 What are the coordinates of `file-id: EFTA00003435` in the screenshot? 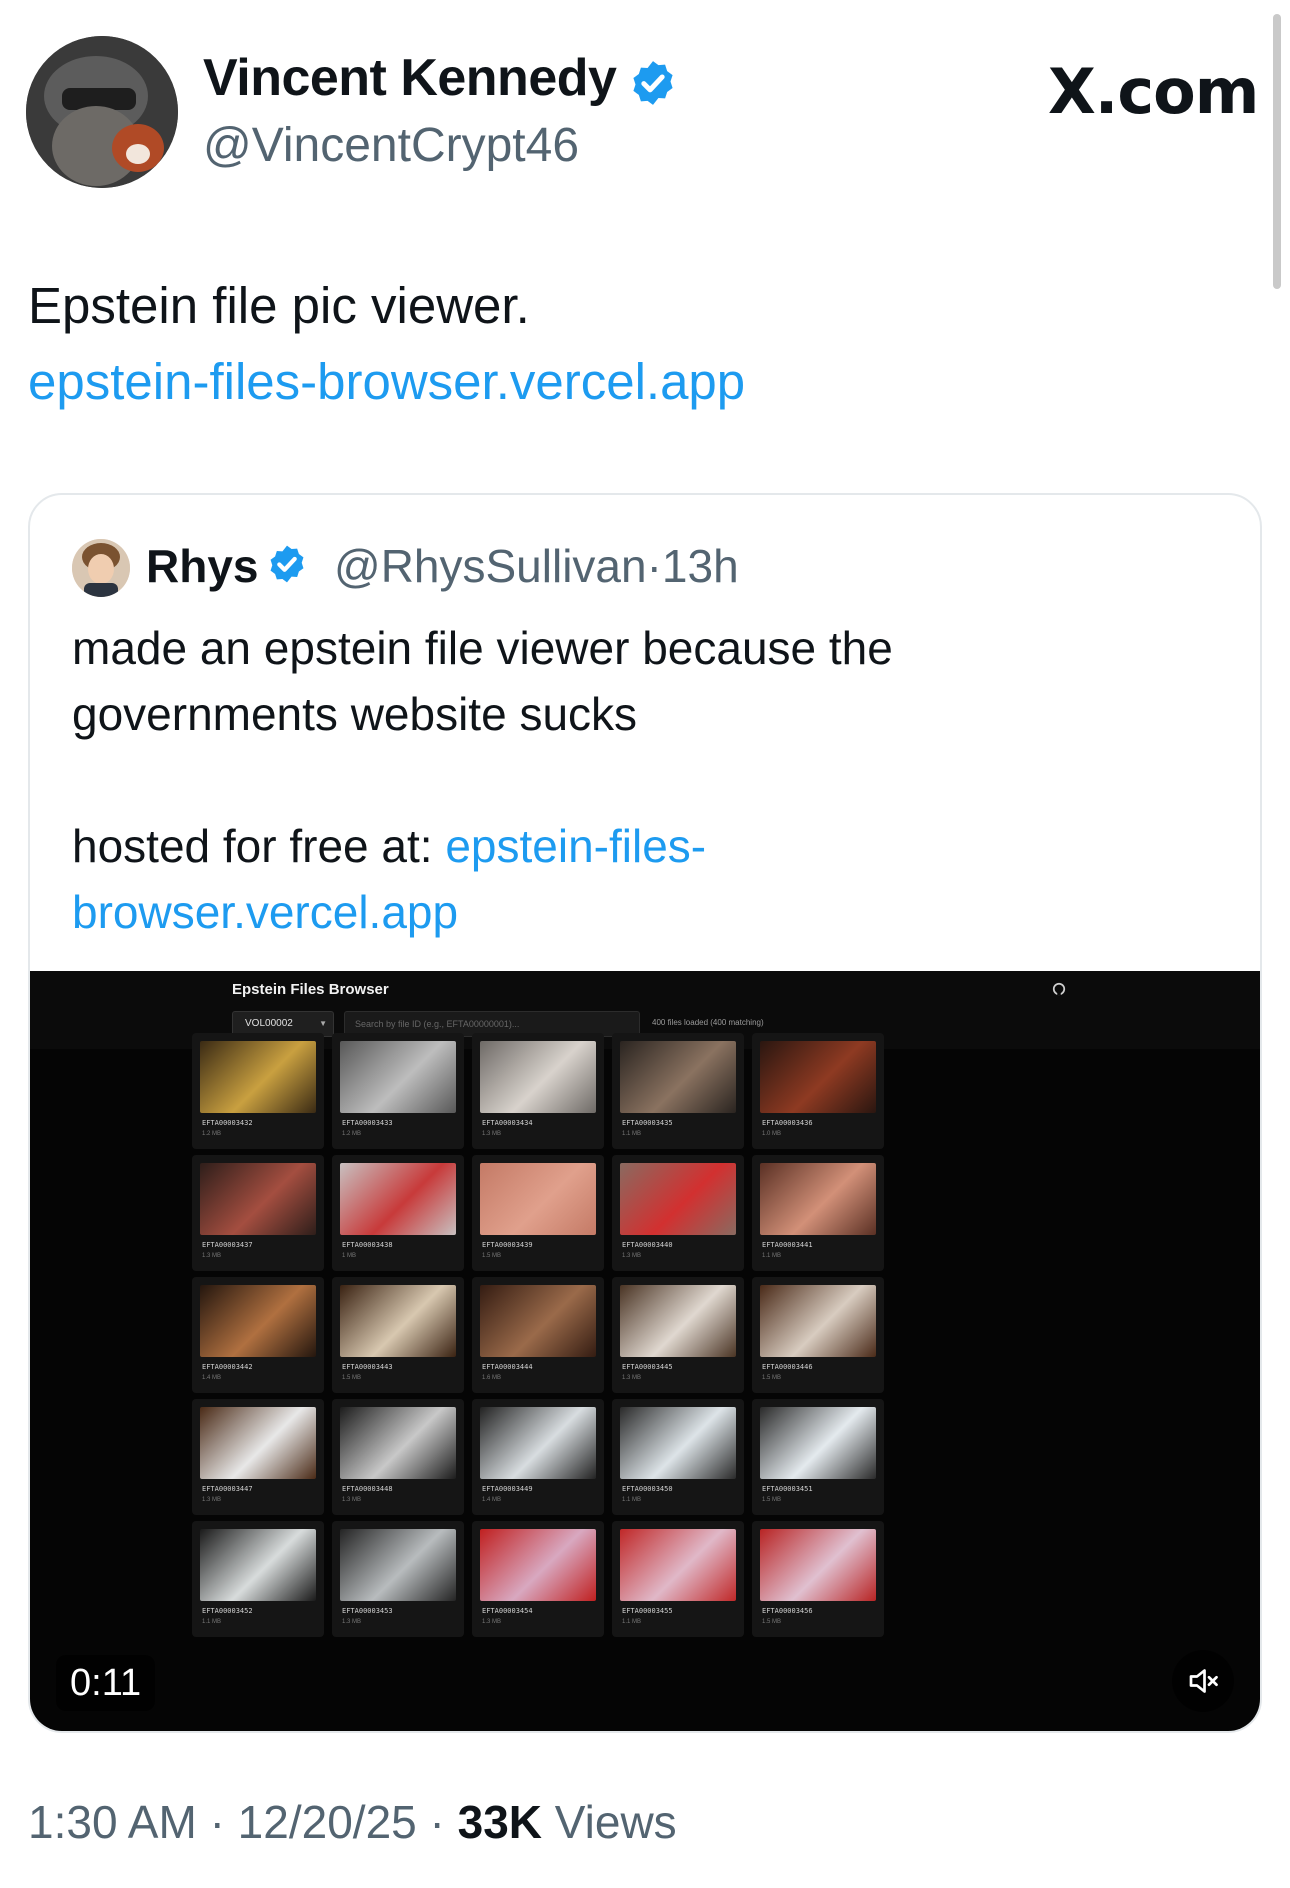 It's located at (647, 1123).